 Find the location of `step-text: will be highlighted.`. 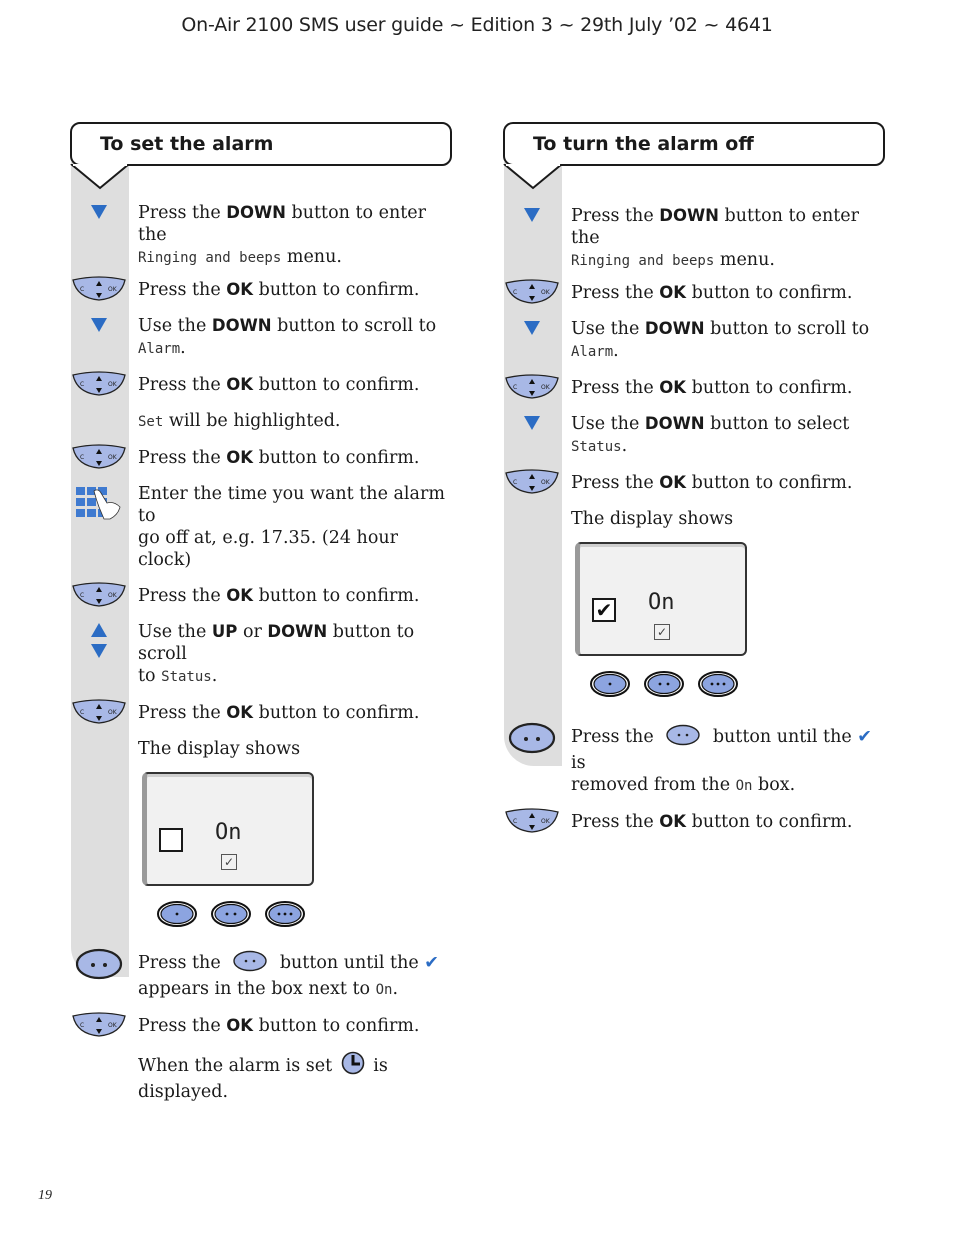

step-text: will be highlighted. is located at coordinates (252, 421).